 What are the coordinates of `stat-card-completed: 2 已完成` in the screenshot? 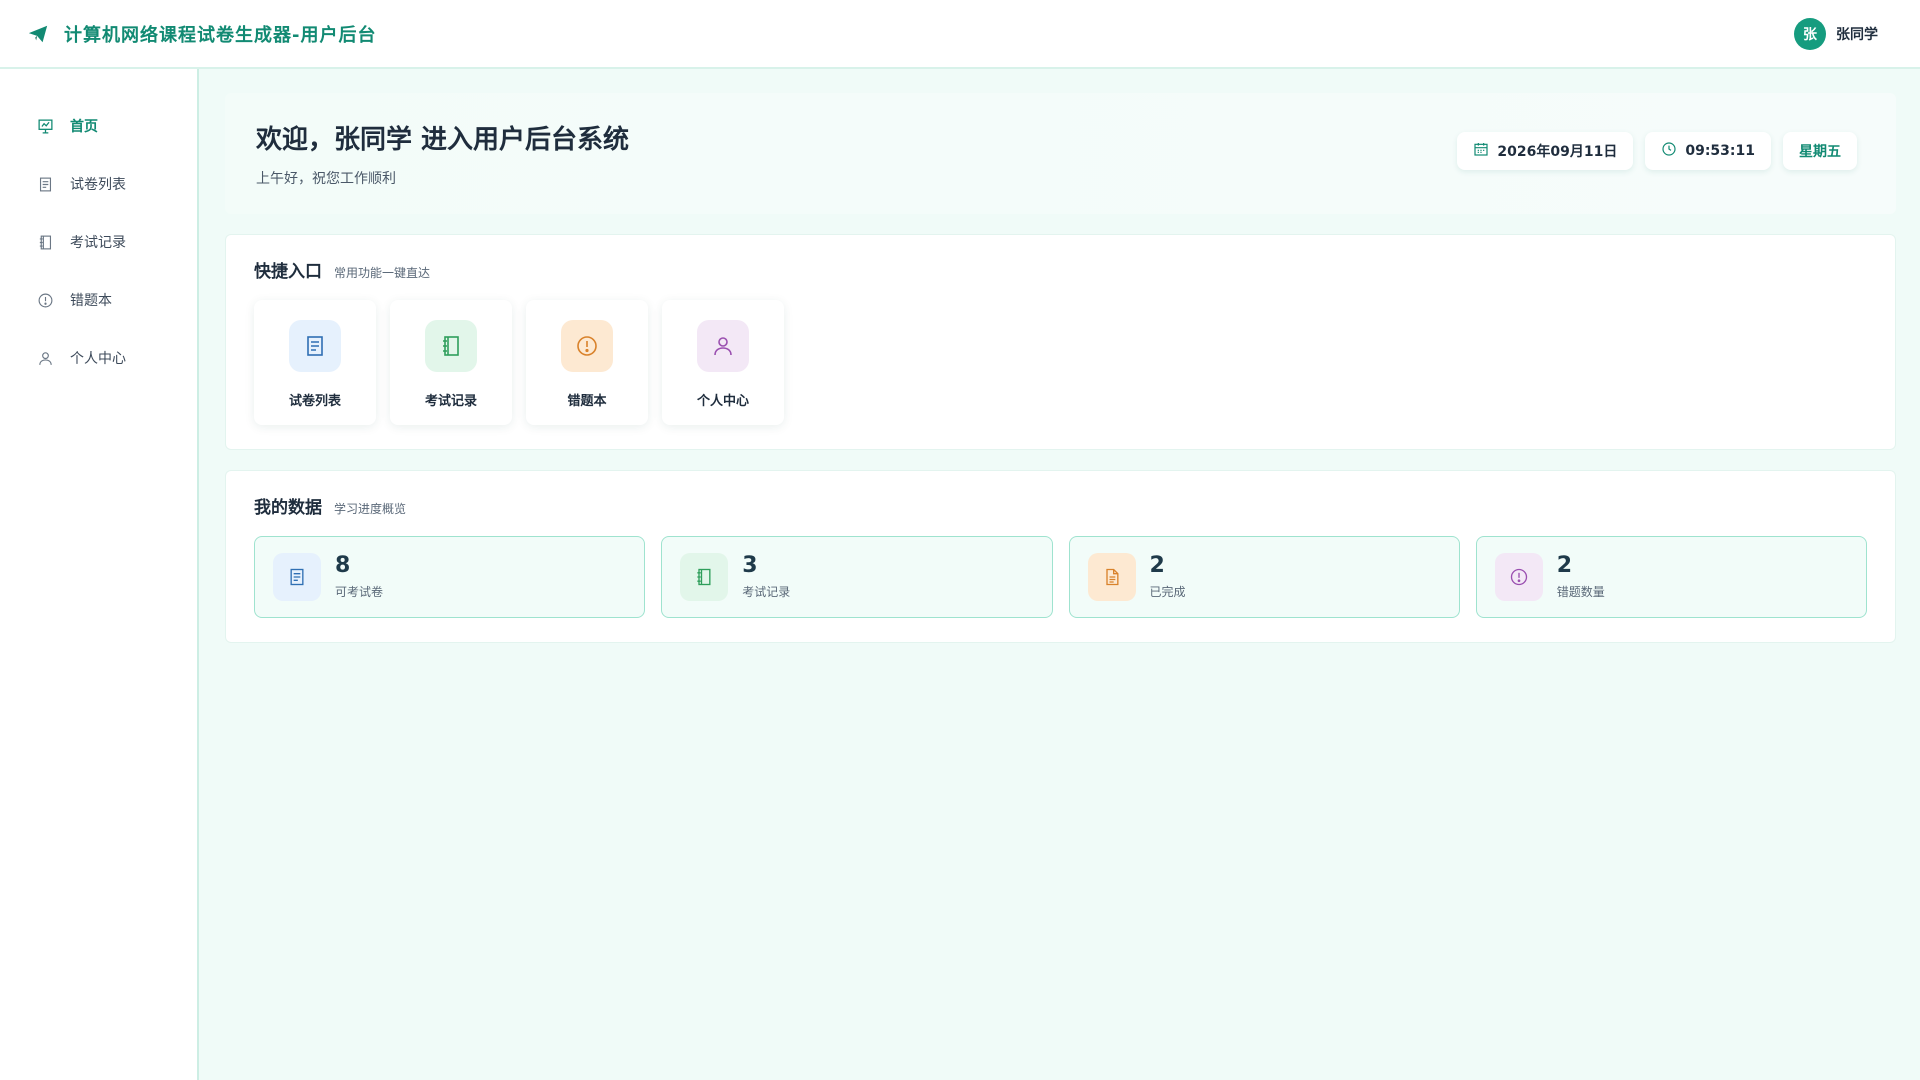 It's located at (1264, 577).